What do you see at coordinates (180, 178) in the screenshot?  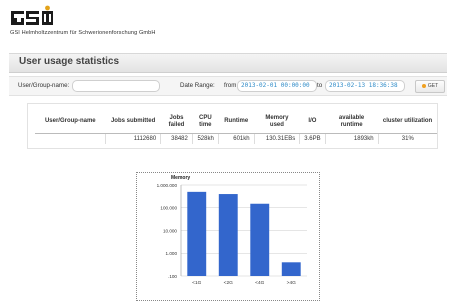 I see `chart-title: Memory` at bounding box center [180, 178].